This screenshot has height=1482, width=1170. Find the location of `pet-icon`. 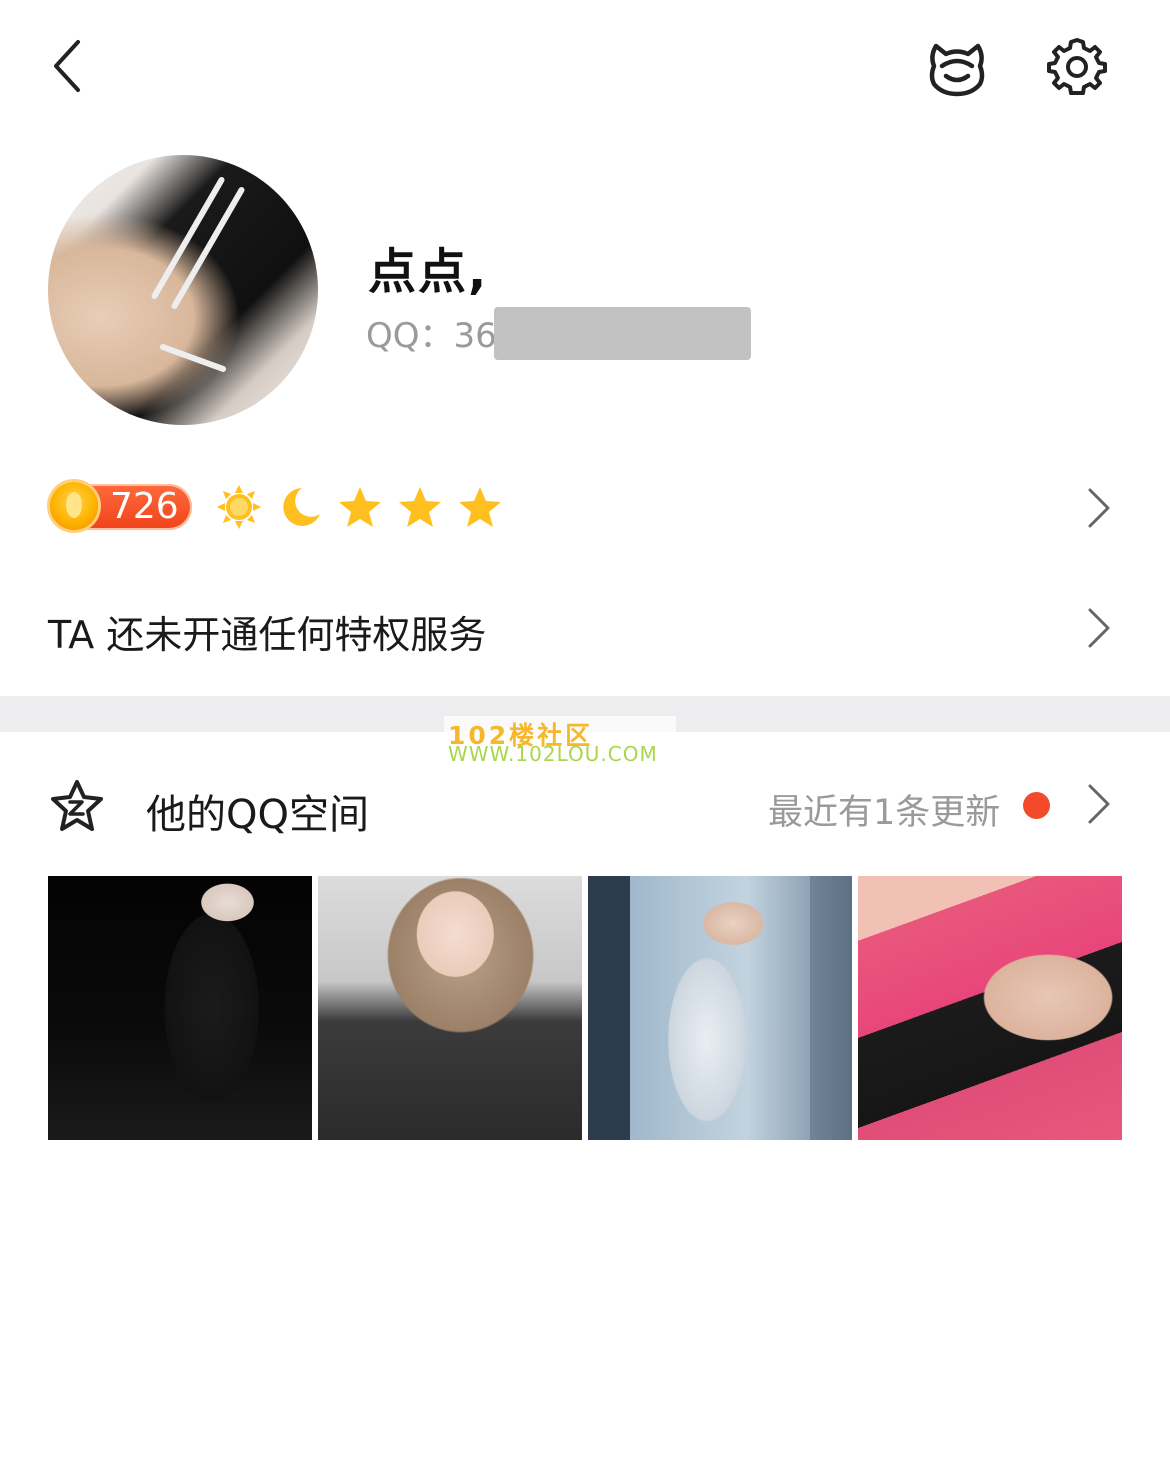

pet-icon is located at coordinates (957, 70).